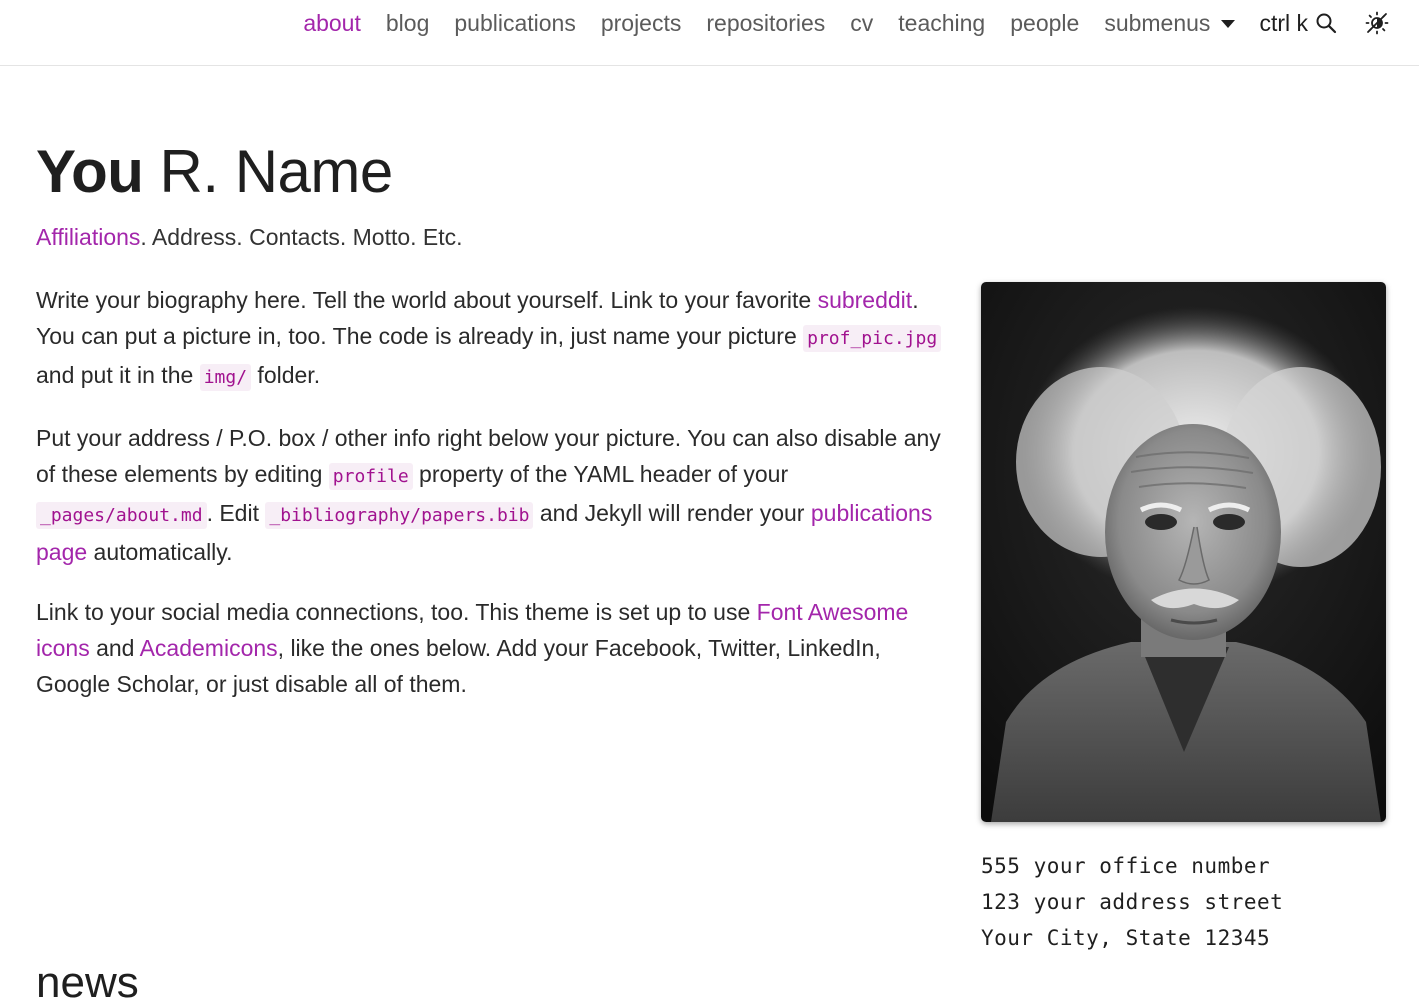  What do you see at coordinates (941, 23) in the screenshot?
I see `nav-item-teaching: teaching` at bounding box center [941, 23].